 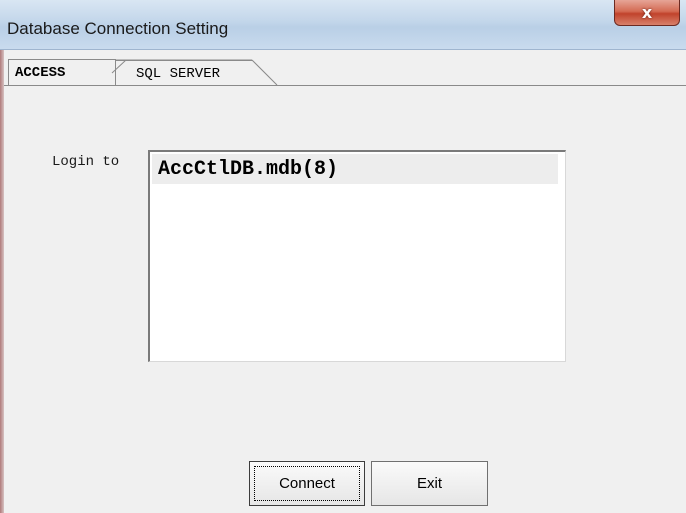 I want to click on tab-access: ACCESS, so click(x=62, y=72).